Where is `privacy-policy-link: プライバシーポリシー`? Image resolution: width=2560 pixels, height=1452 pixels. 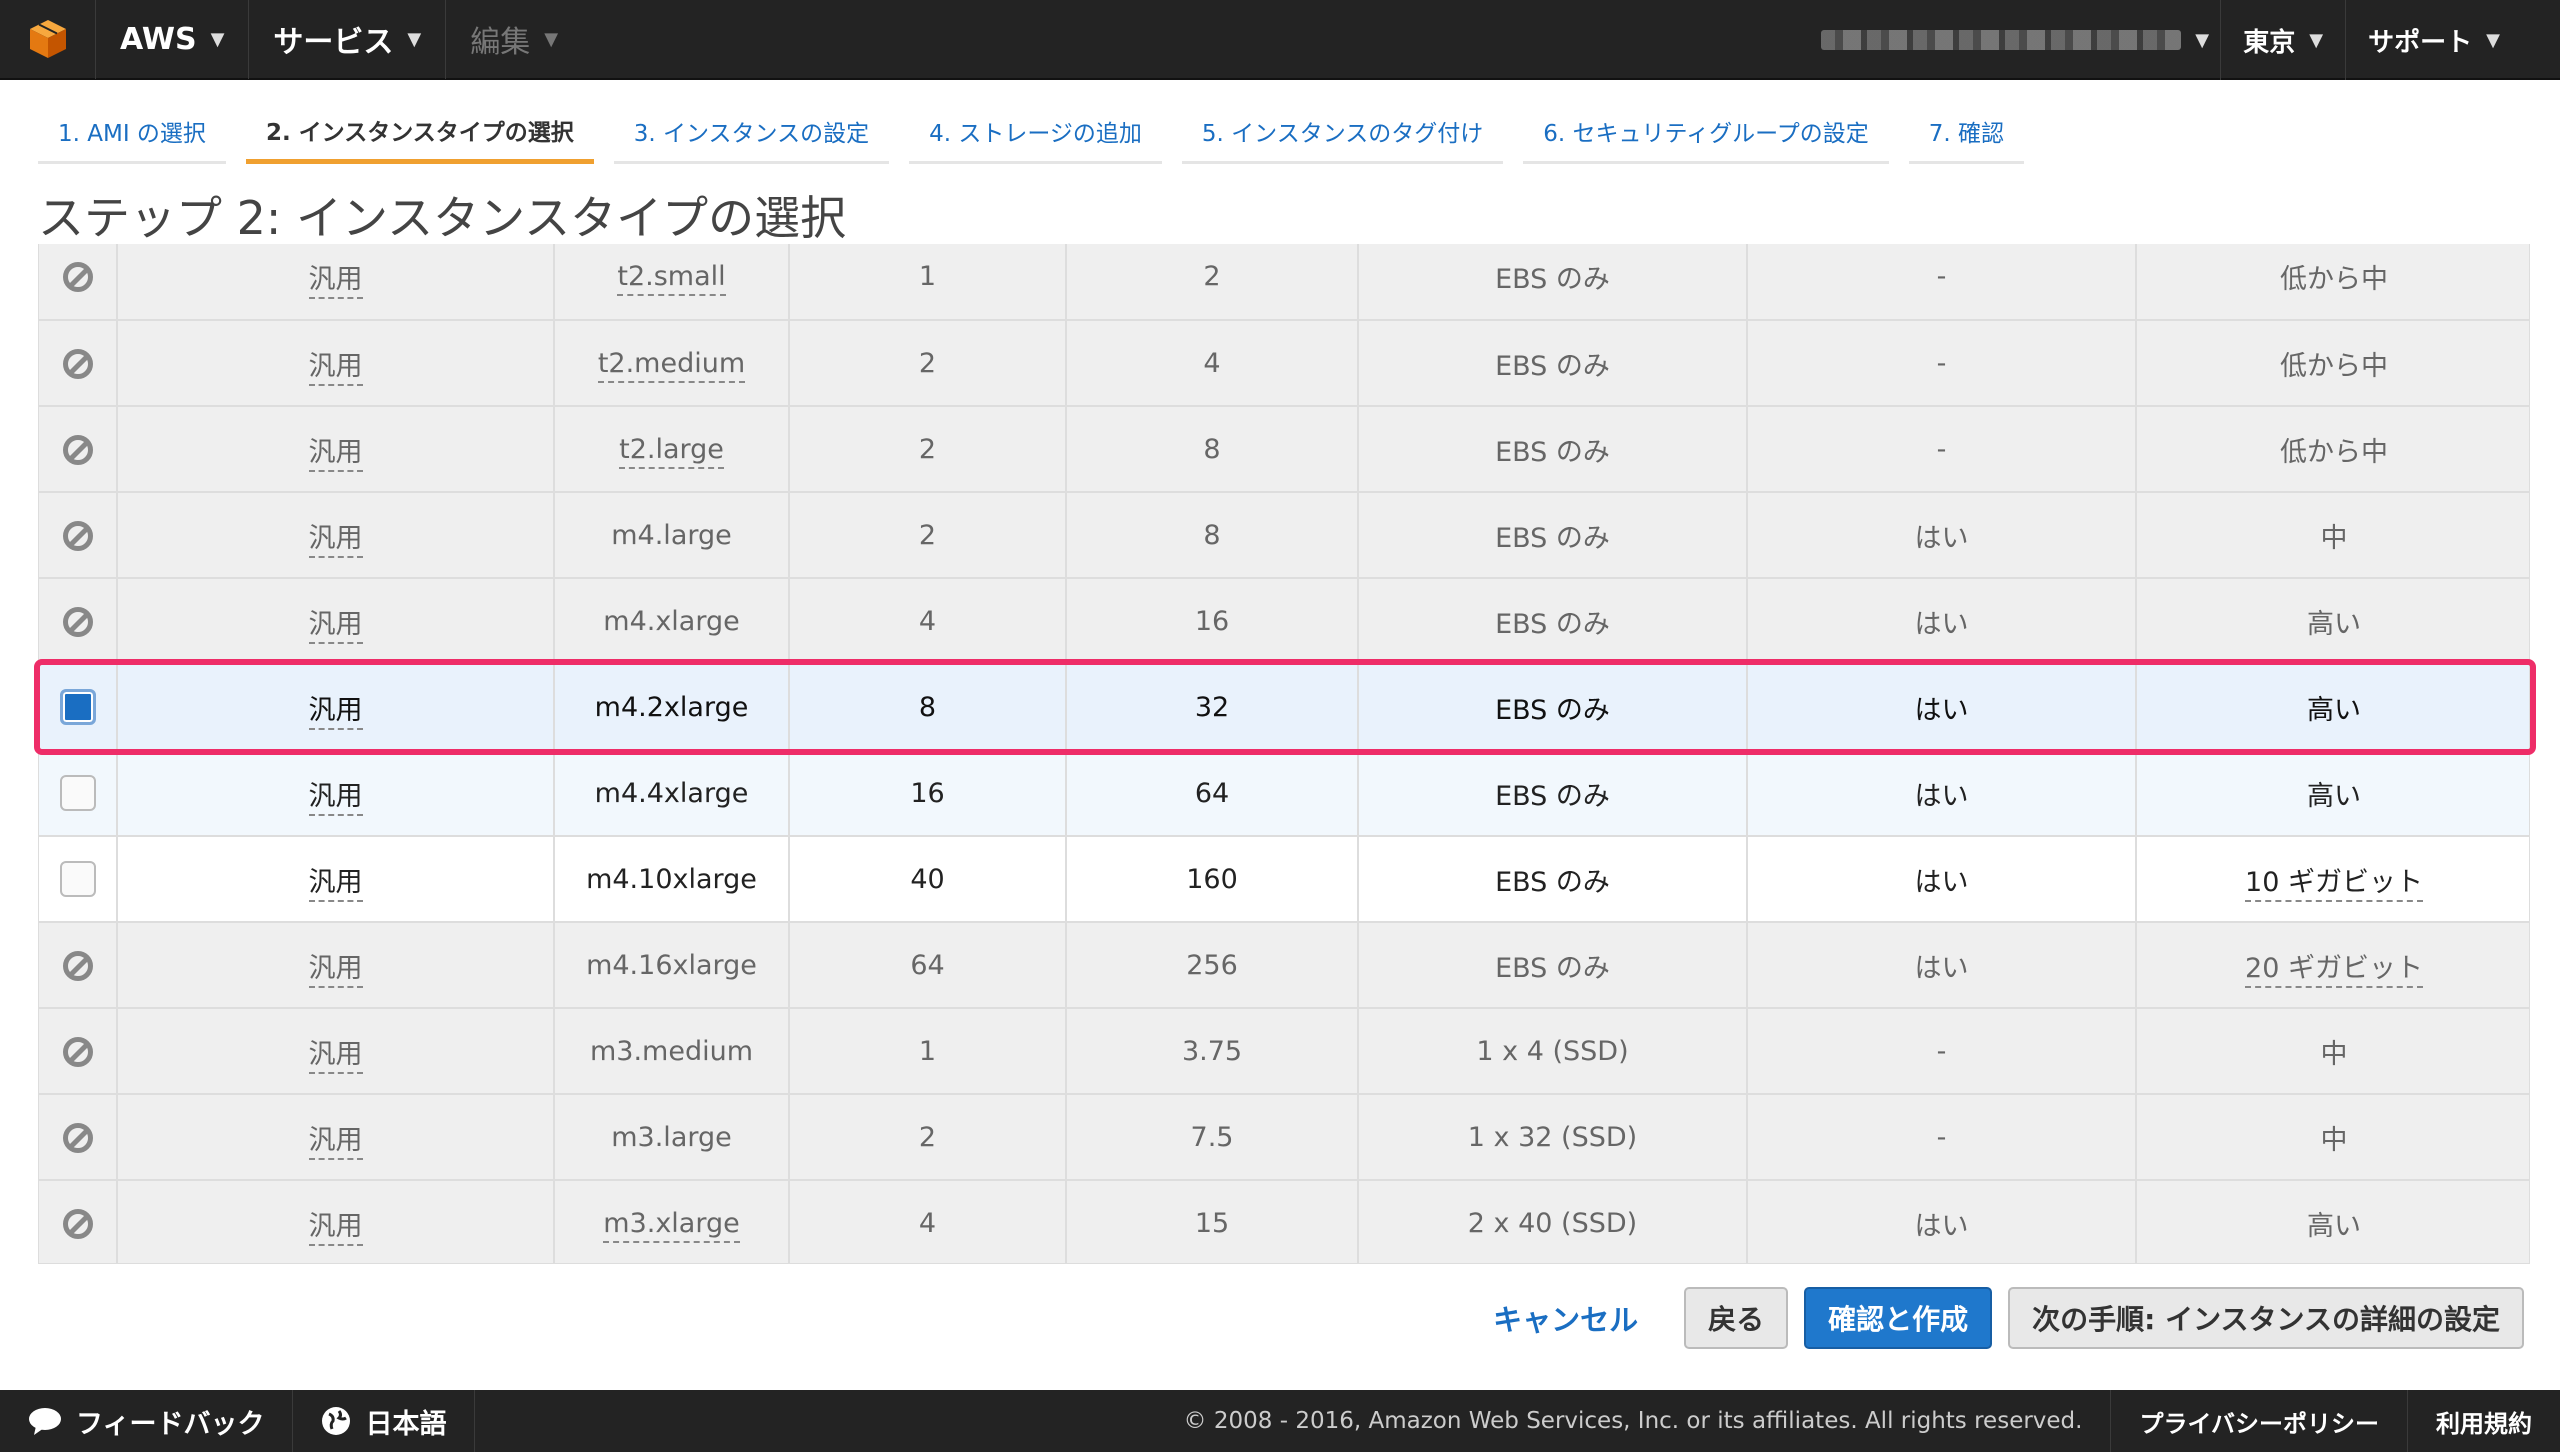
privacy-policy-link: プライバシーポリシー is located at coordinates (2259, 1421).